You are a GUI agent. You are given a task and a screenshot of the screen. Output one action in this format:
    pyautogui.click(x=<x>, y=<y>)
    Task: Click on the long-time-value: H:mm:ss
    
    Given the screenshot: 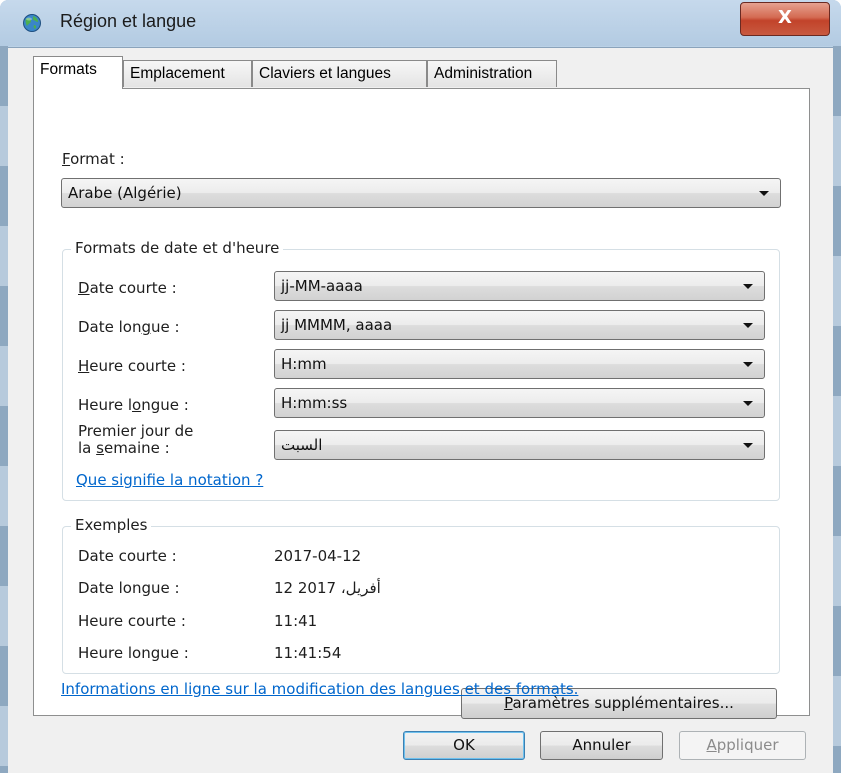 What is the action you would take?
    pyautogui.click(x=314, y=403)
    